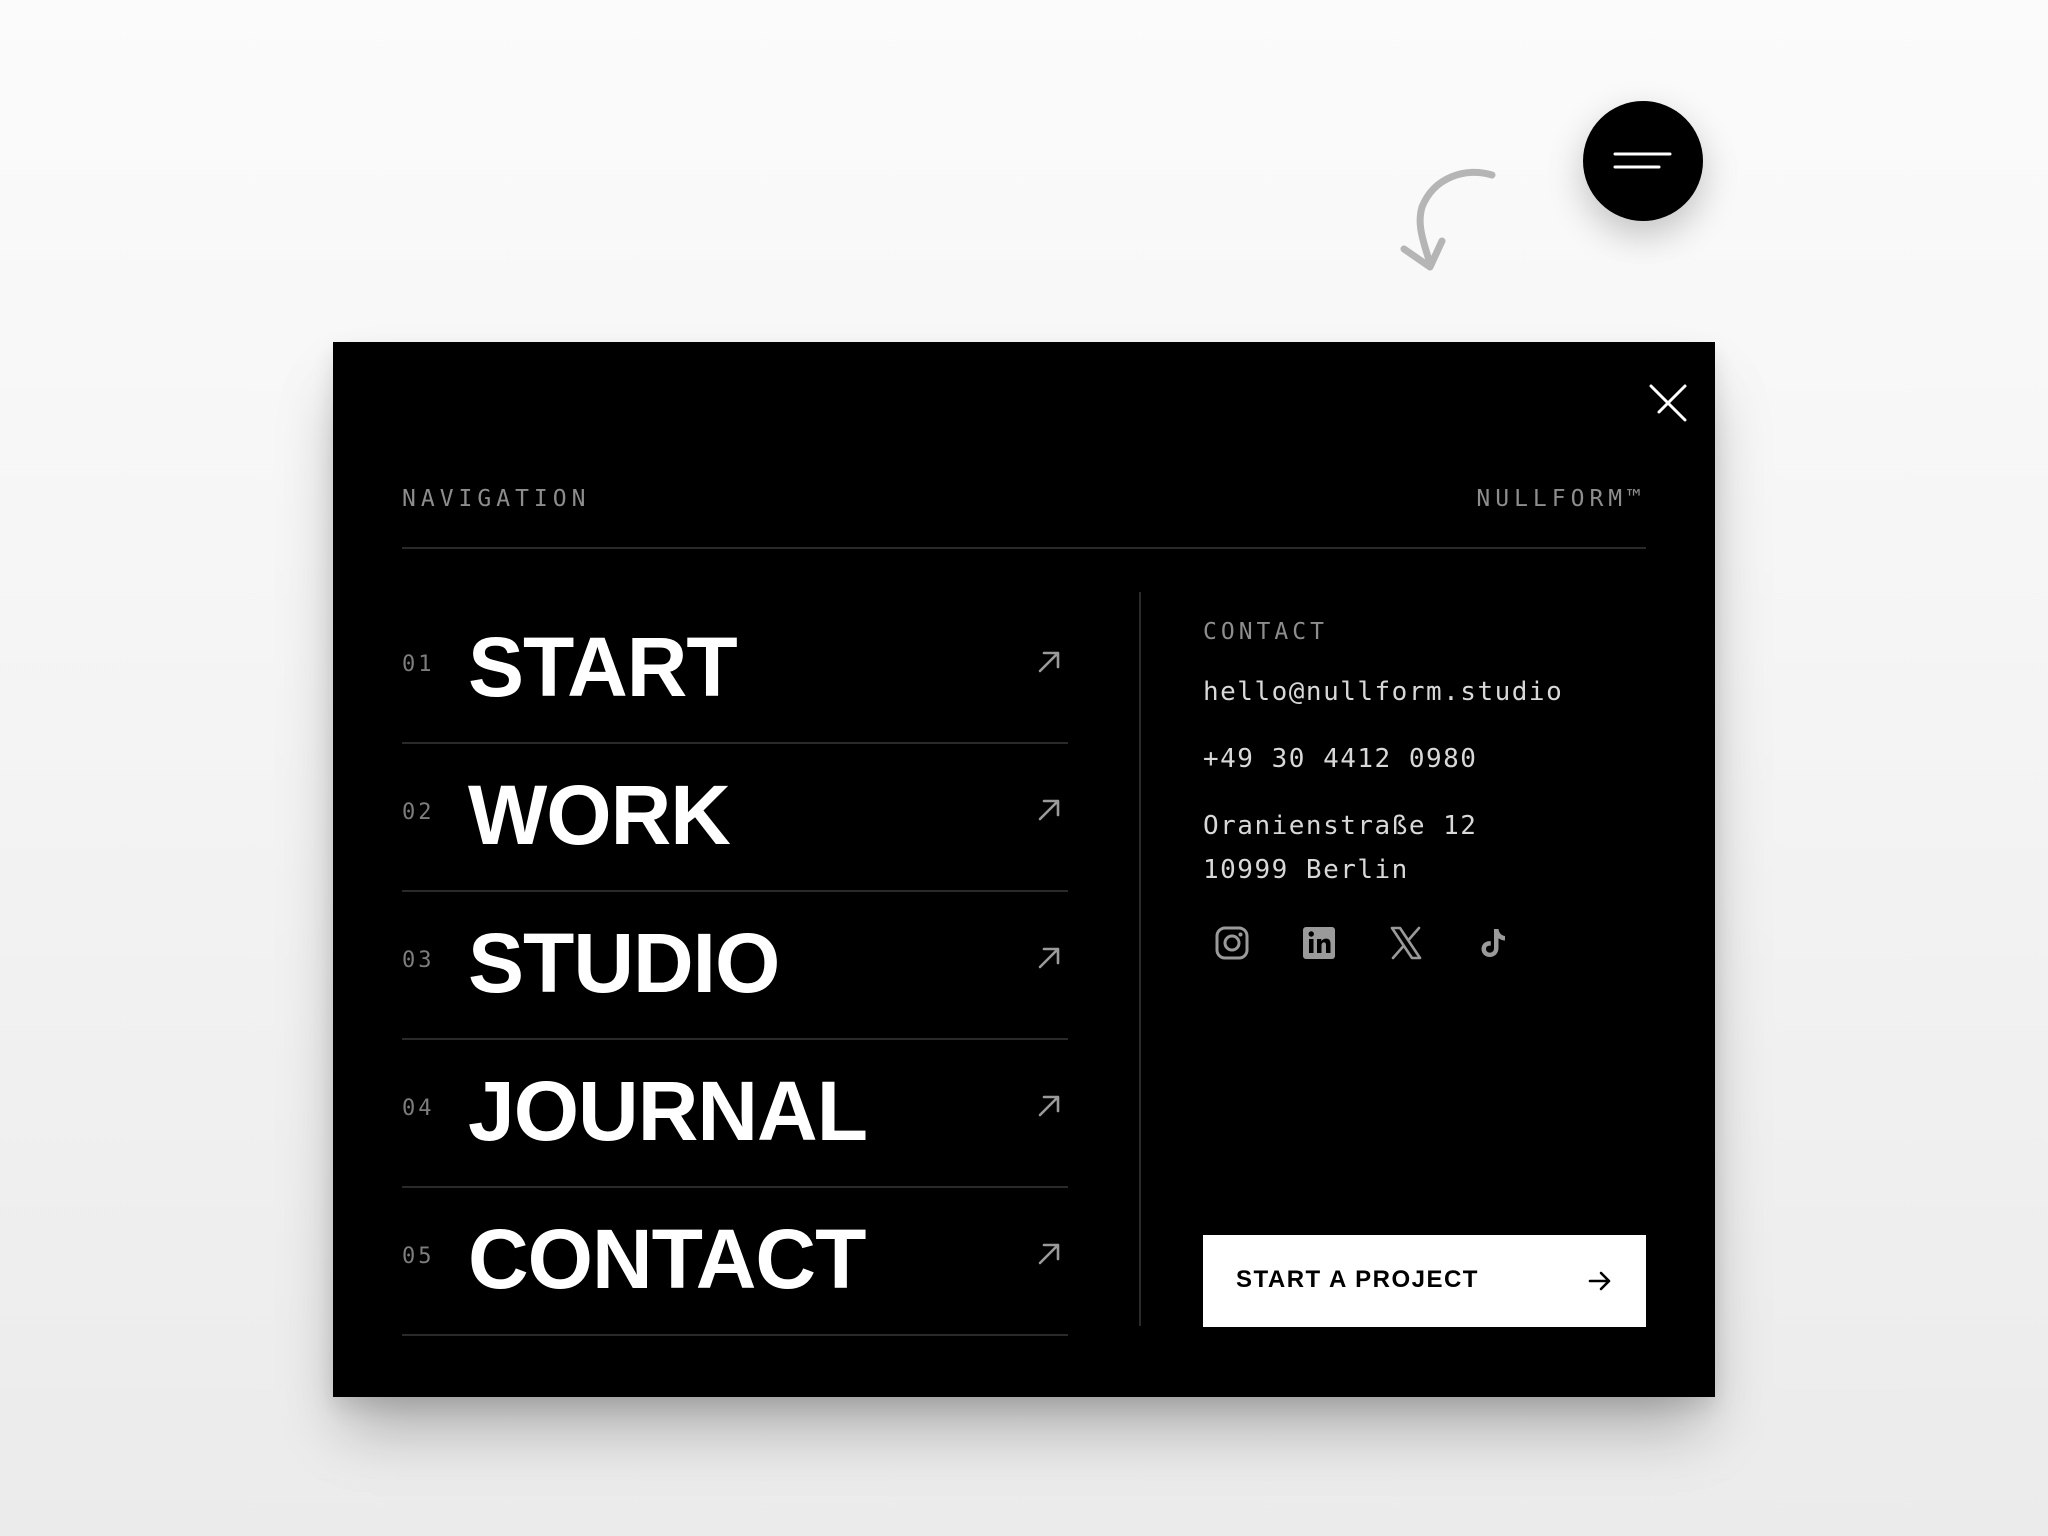 The width and height of the screenshot is (2048, 1536). What do you see at coordinates (1140, 959) in the screenshot?
I see `column-divider` at bounding box center [1140, 959].